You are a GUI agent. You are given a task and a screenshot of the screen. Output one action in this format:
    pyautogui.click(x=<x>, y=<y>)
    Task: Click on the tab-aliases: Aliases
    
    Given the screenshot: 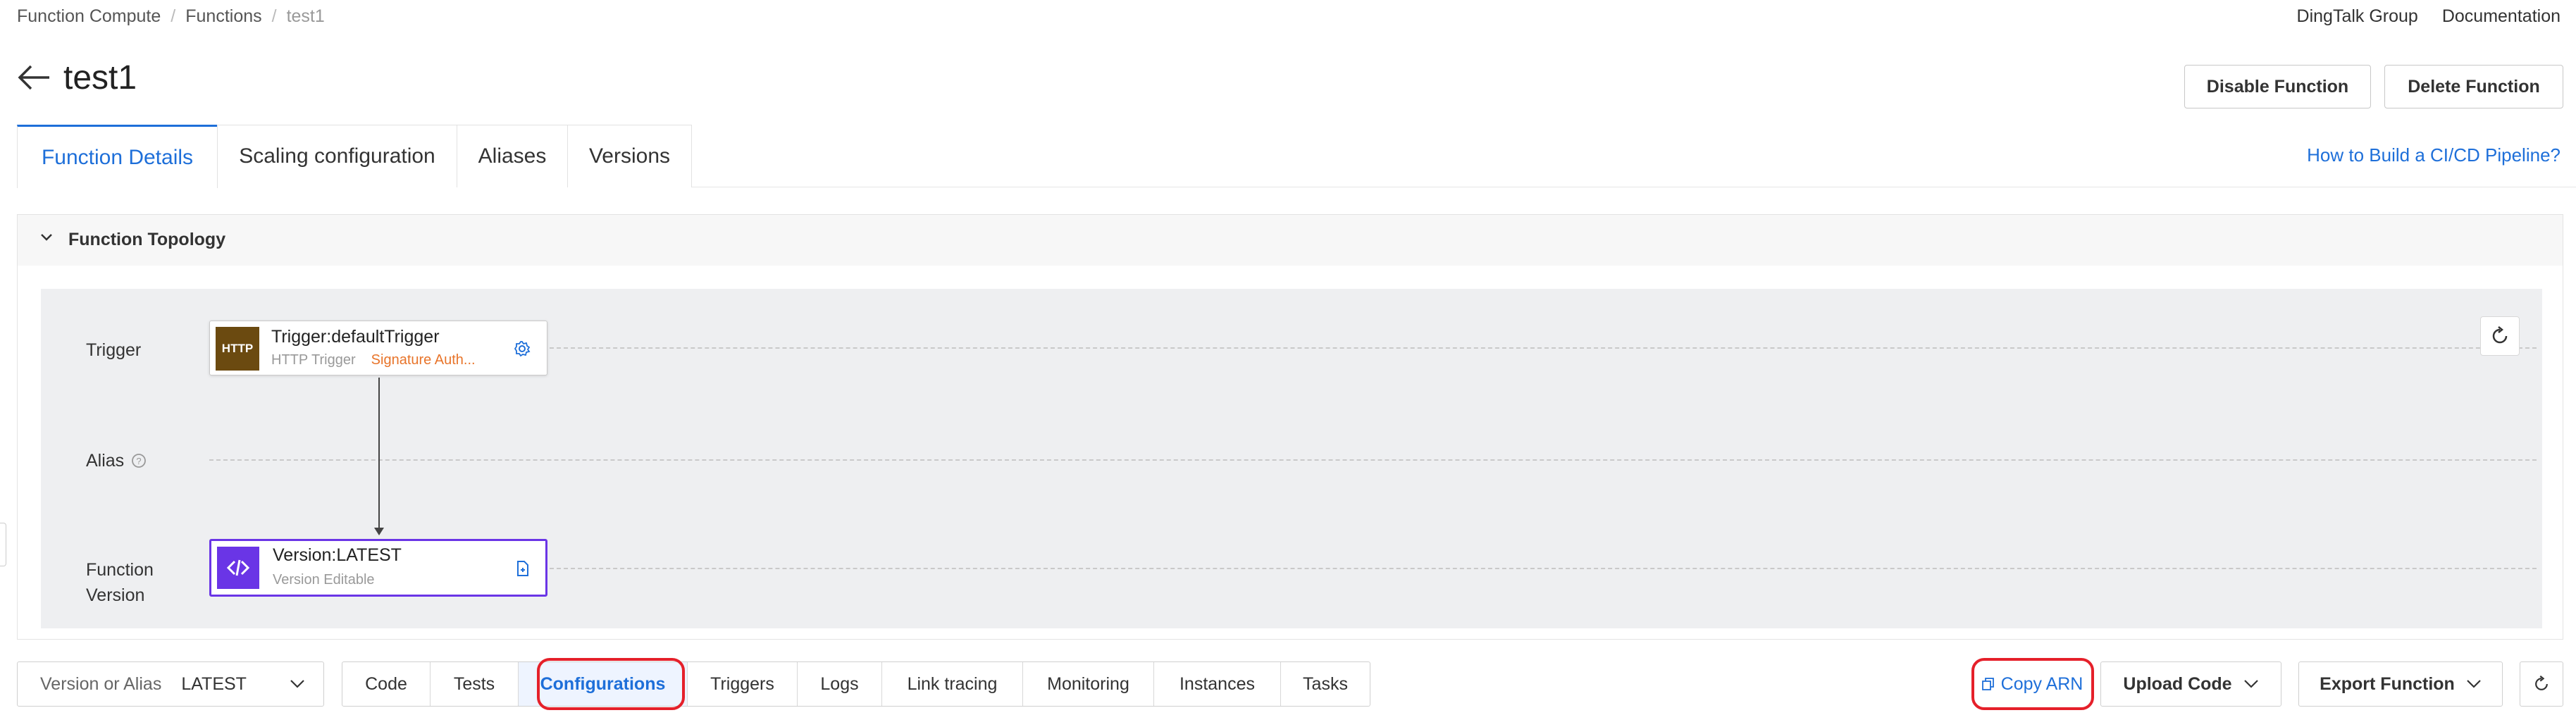 What is the action you would take?
    pyautogui.click(x=512, y=156)
    